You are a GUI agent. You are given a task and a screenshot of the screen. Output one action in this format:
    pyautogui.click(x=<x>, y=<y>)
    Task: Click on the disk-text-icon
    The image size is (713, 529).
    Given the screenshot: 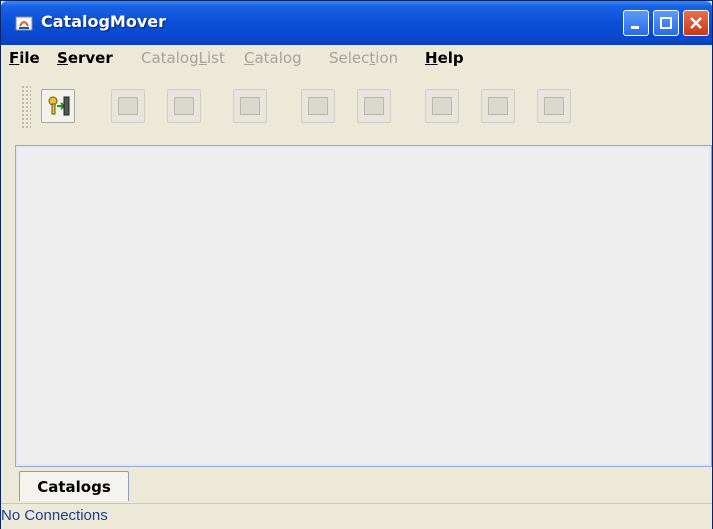 What is the action you would take?
    pyautogui.click(x=374, y=106)
    